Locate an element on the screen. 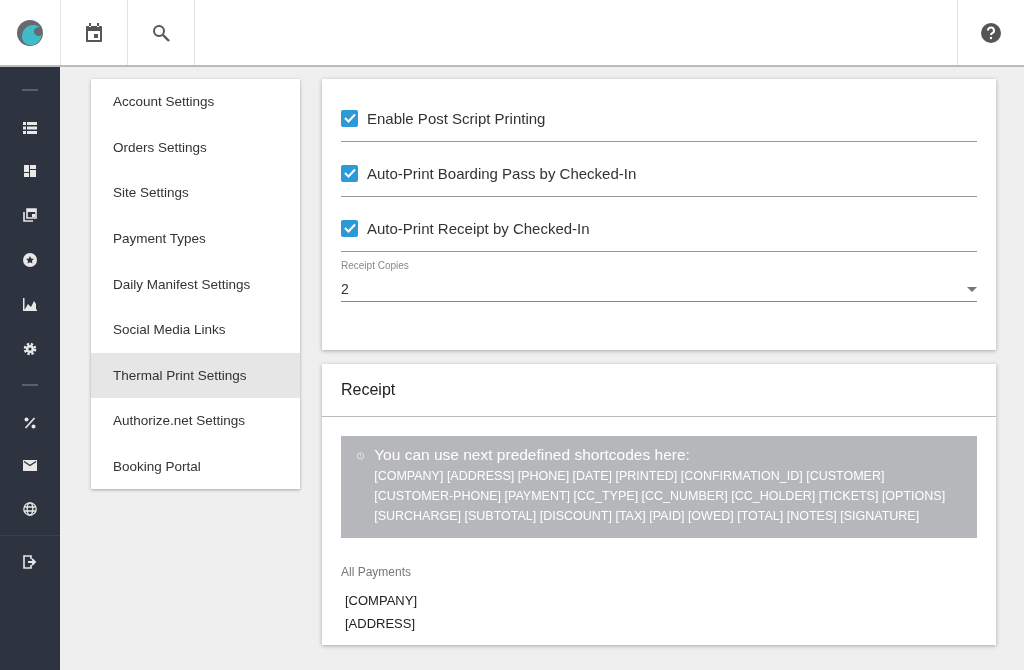  settings-menu-item: Authorize.net Settings is located at coordinates (195, 421).